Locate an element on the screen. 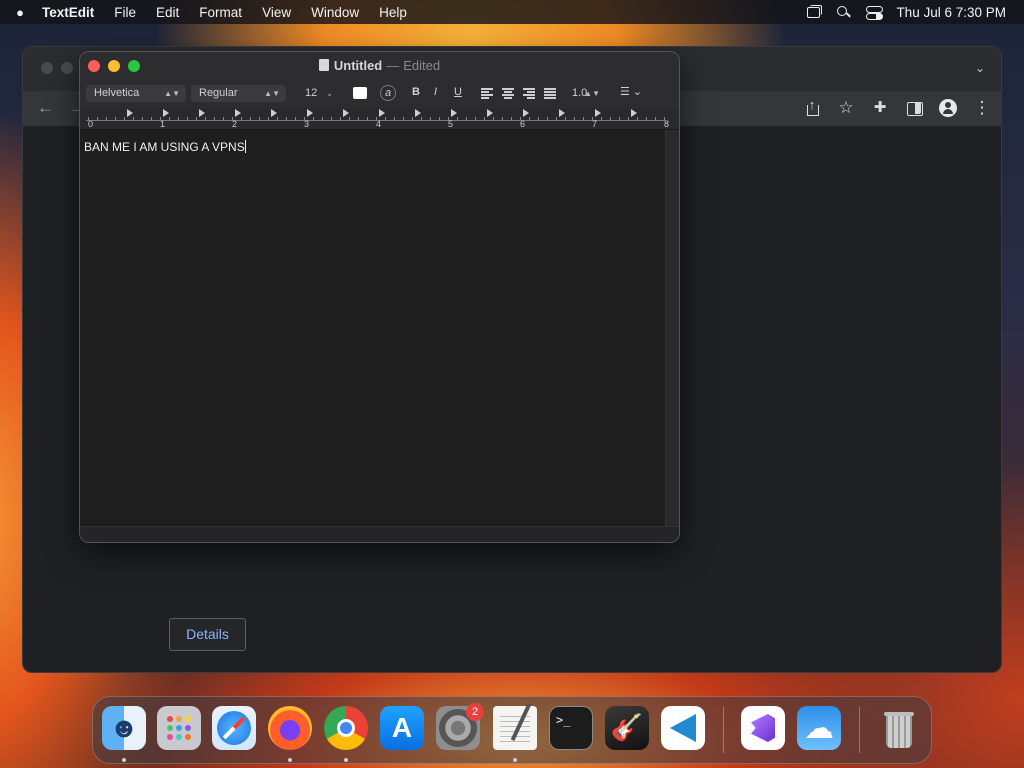 This screenshot has width=1024, height=768. font-size-chevron-icon: ⌄ is located at coordinates (329, 93).